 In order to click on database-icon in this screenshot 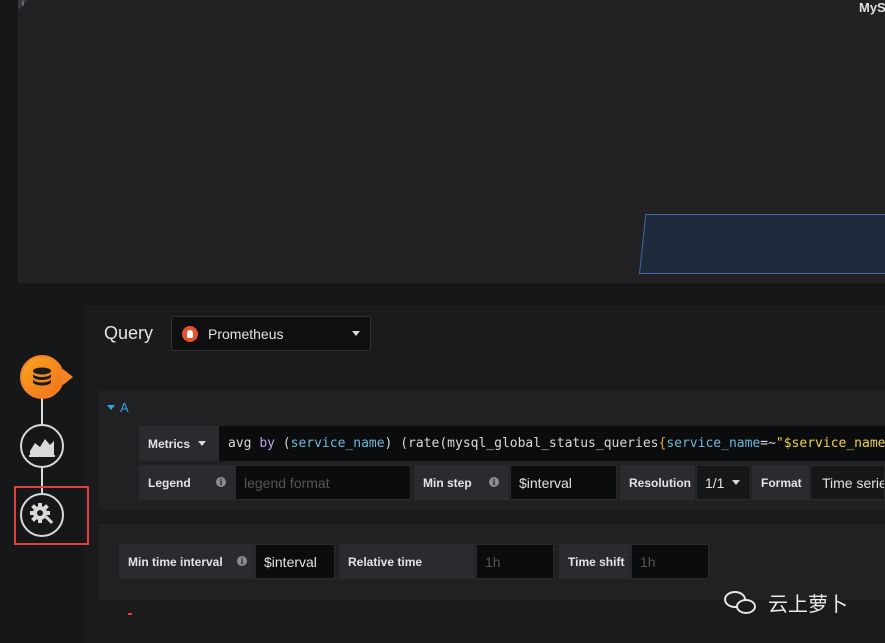, I will do `click(42, 376)`.